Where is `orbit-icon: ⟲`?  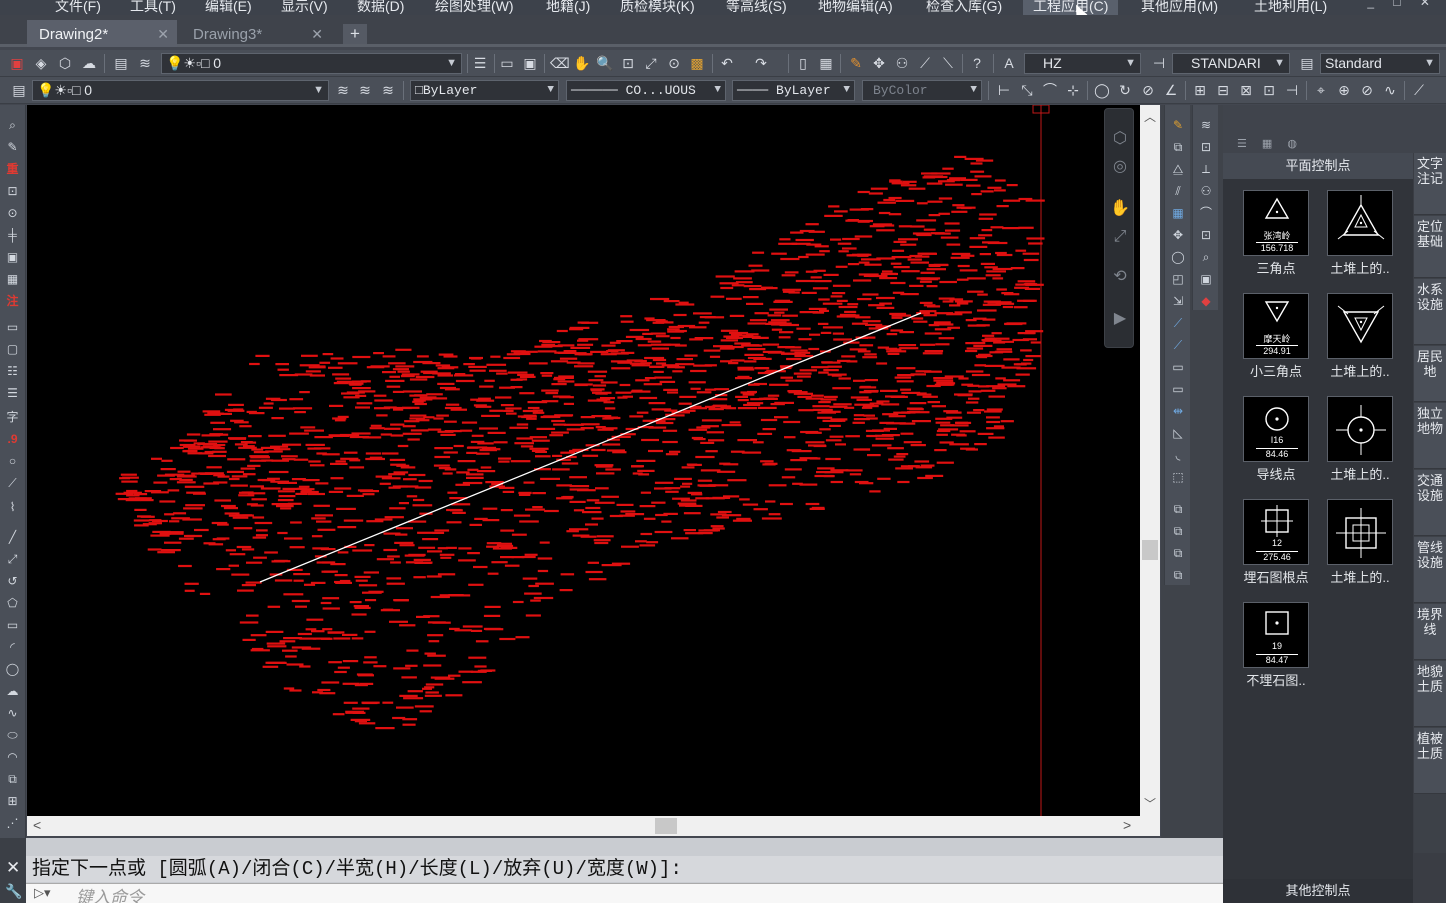 orbit-icon: ⟲ is located at coordinates (1120, 277).